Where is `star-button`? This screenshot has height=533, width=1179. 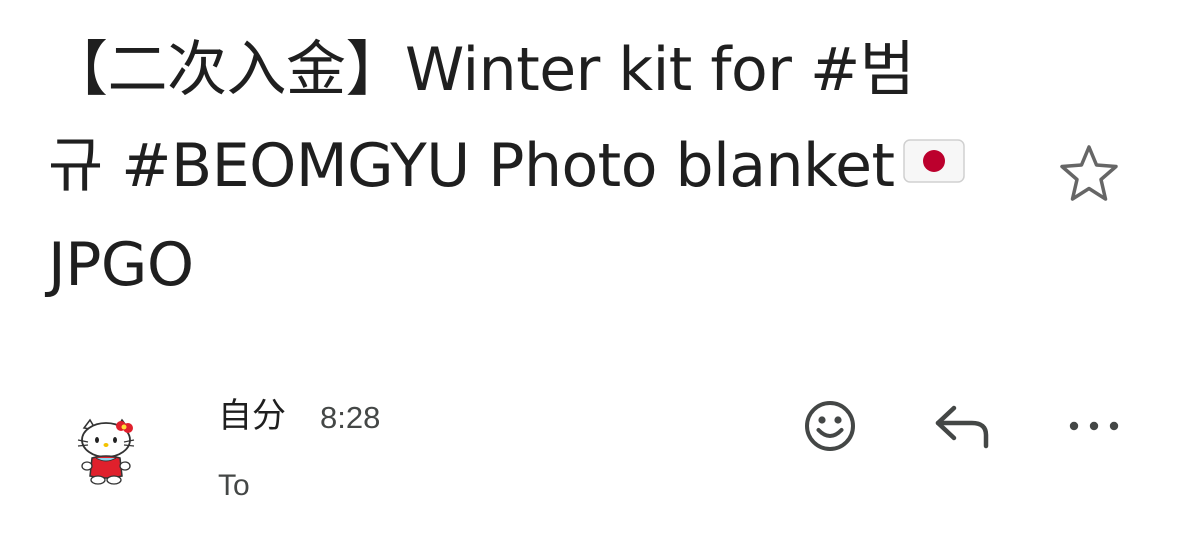 star-button is located at coordinates (1089, 173).